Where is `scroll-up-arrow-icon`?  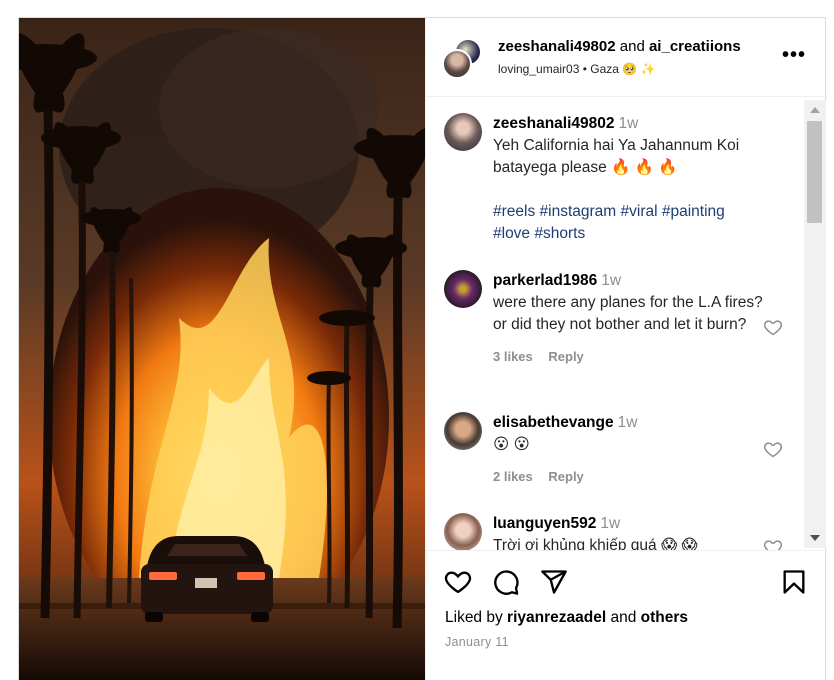 scroll-up-arrow-icon is located at coordinates (815, 110).